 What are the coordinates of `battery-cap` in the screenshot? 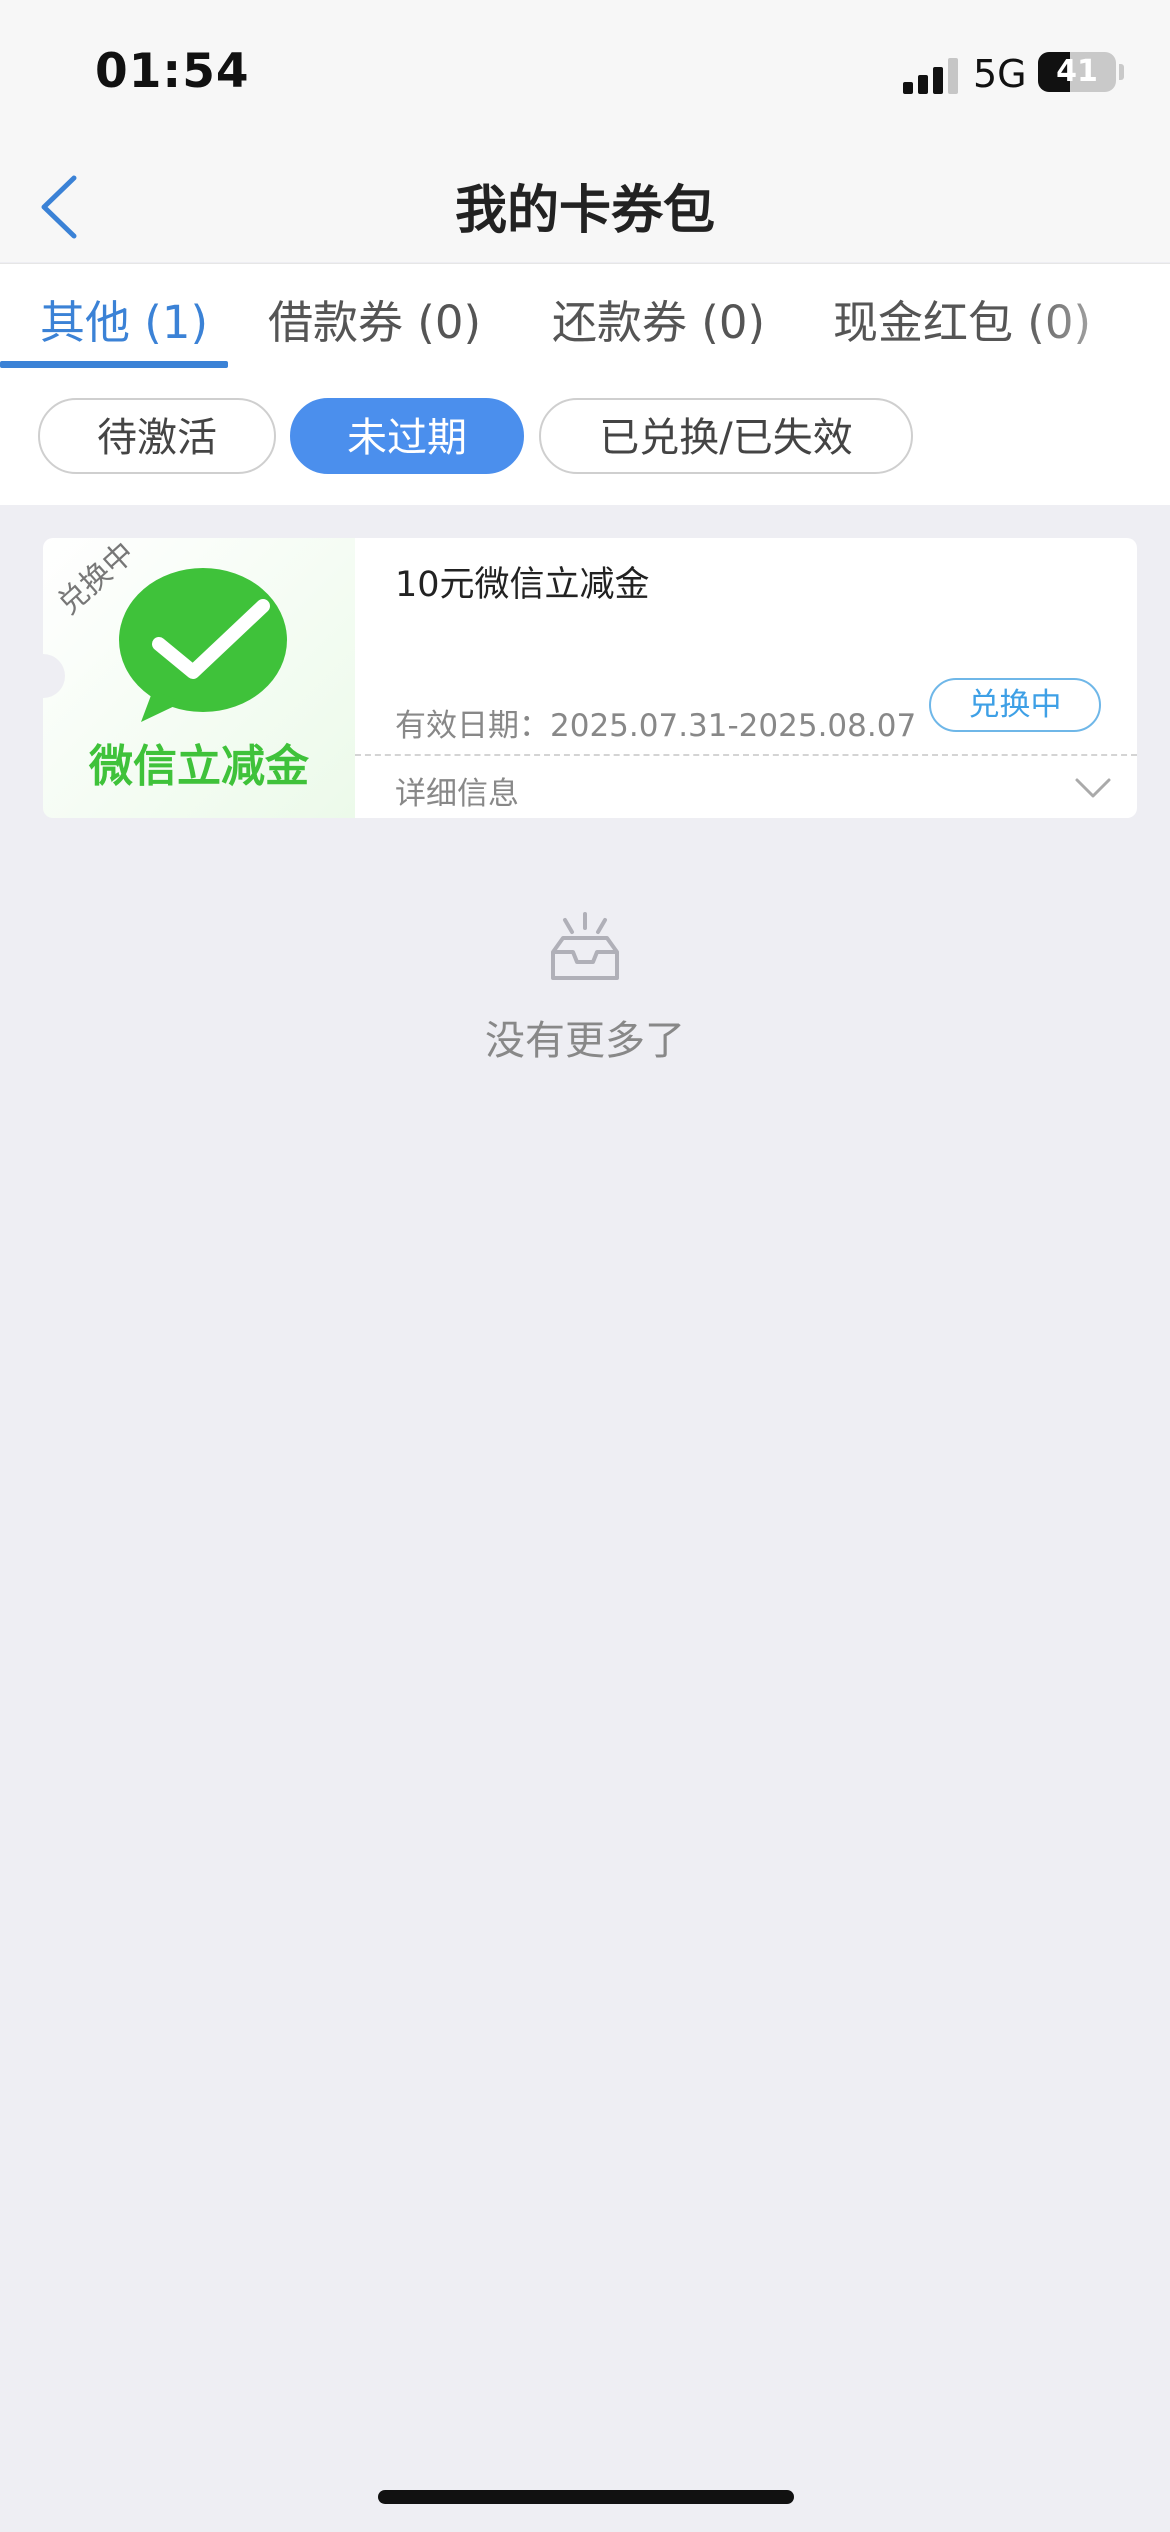 It's located at (1121, 72).